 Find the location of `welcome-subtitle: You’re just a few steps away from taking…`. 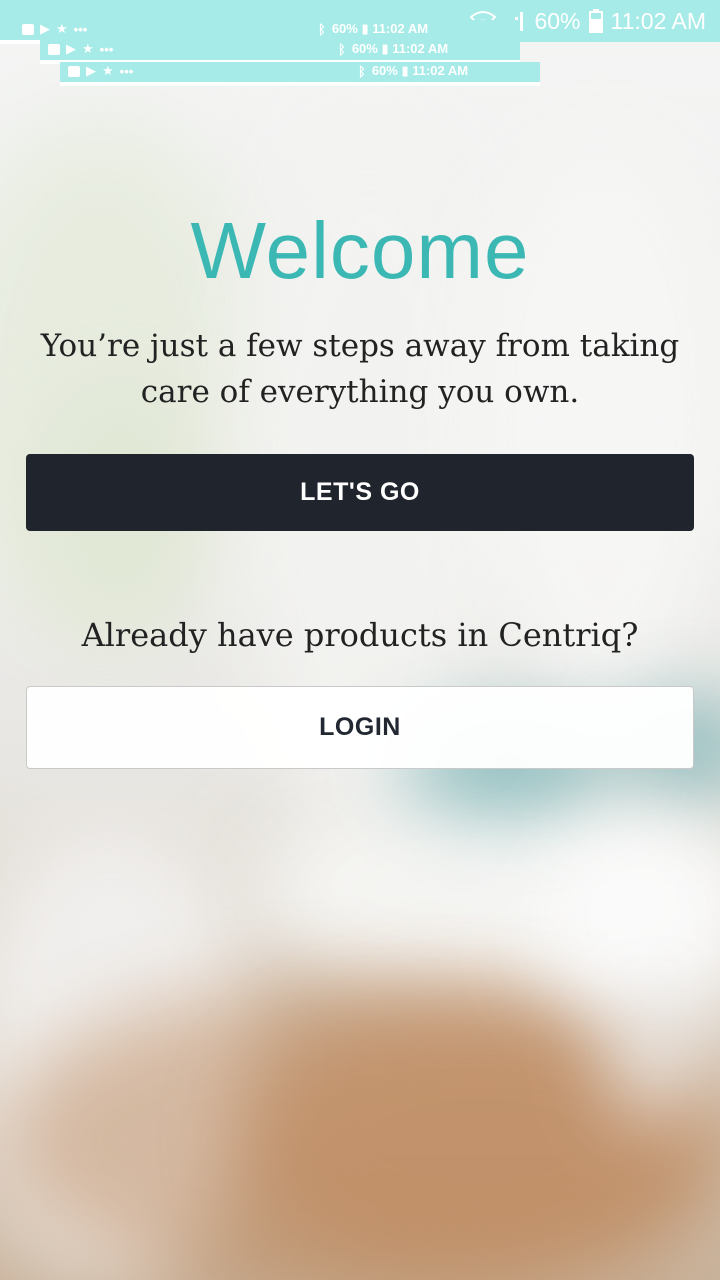

welcome-subtitle: You’re just a few steps away from taking… is located at coordinates (360, 369).